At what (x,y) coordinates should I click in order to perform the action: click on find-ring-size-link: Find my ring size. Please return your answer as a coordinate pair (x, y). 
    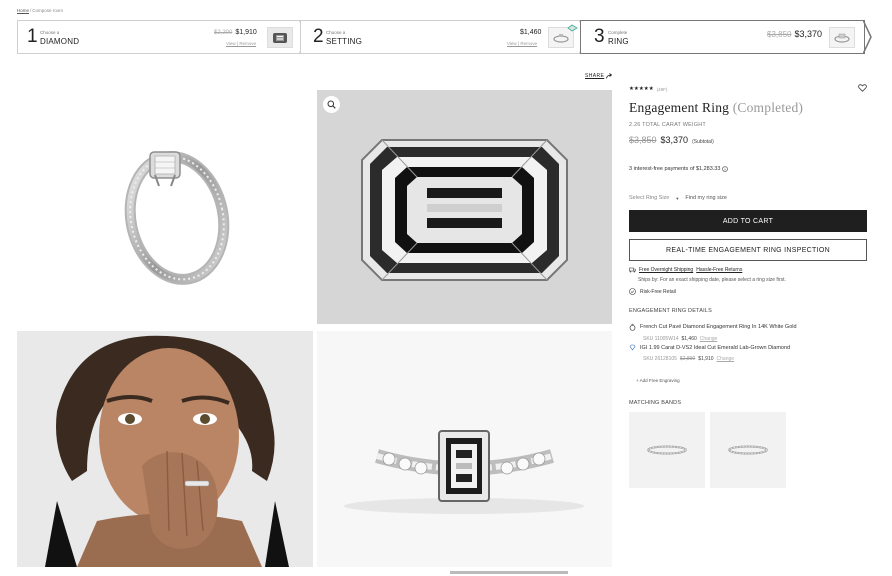
    Looking at the image, I should click on (706, 198).